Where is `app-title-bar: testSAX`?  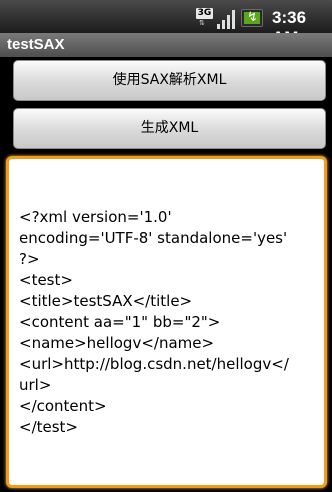
app-title-bar: testSAX is located at coordinates (166, 45).